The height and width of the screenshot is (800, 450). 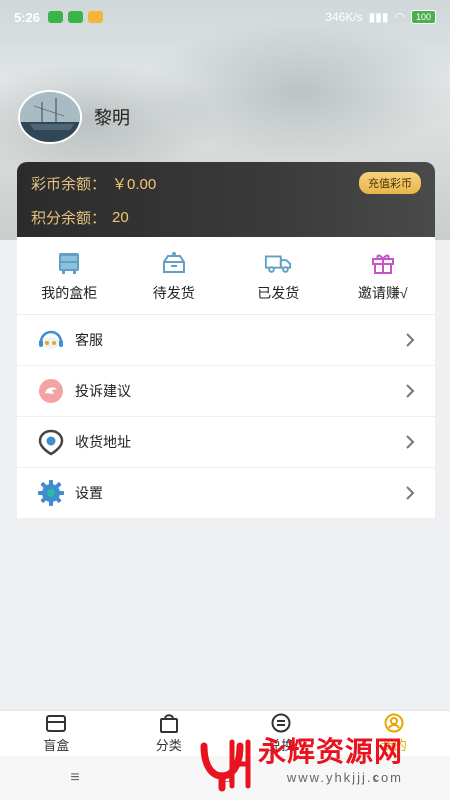 I want to click on network-speed: 346K/s, so click(x=344, y=17).